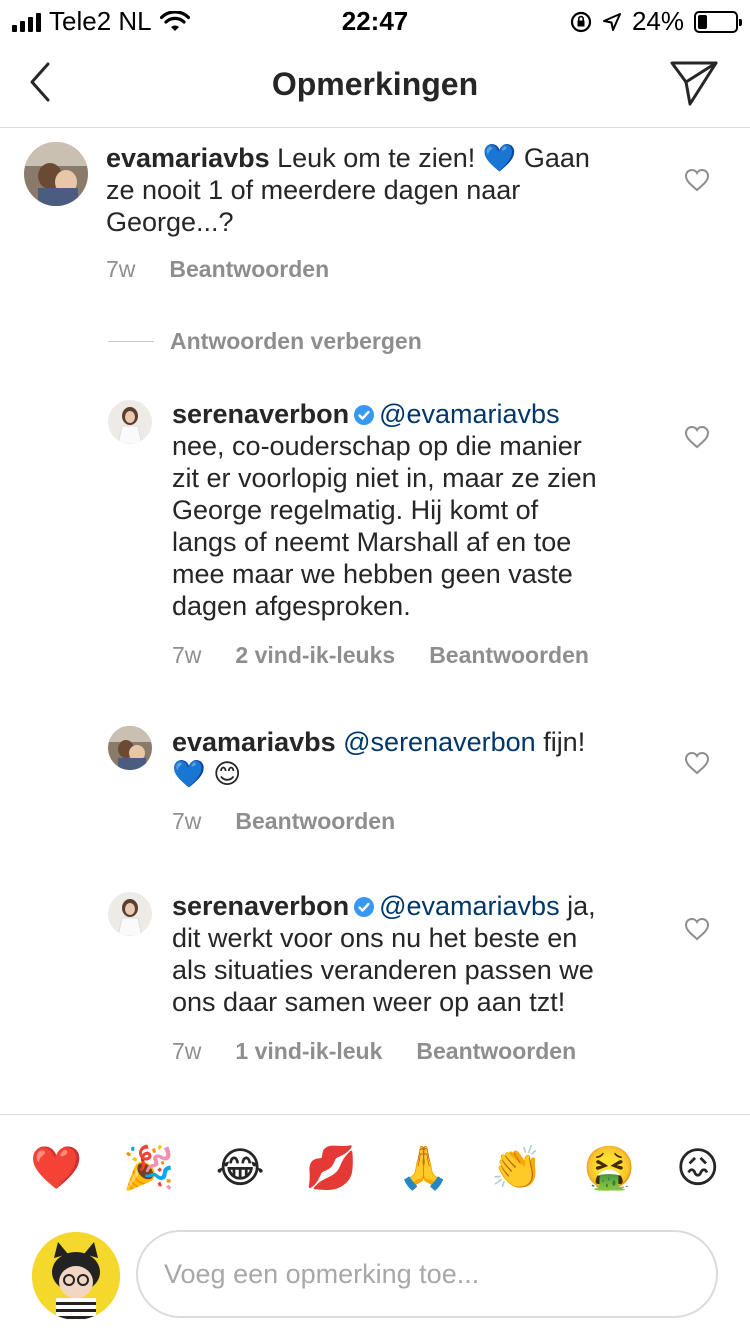 The height and width of the screenshot is (1334, 750). I want to click on reply-body-line: dit werkt voor ons nu het beste en, so click(375, 938).